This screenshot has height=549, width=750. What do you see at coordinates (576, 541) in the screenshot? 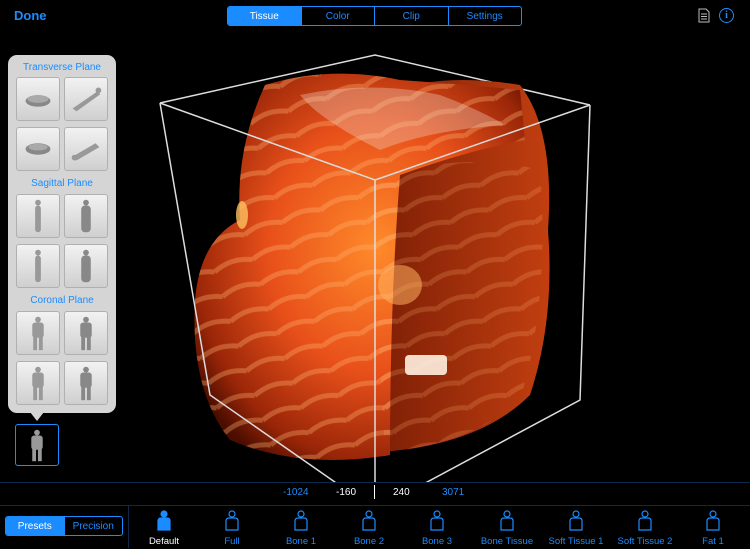
I see `preset-label: Soft Tissue 1` at bounding box center [576, 541].